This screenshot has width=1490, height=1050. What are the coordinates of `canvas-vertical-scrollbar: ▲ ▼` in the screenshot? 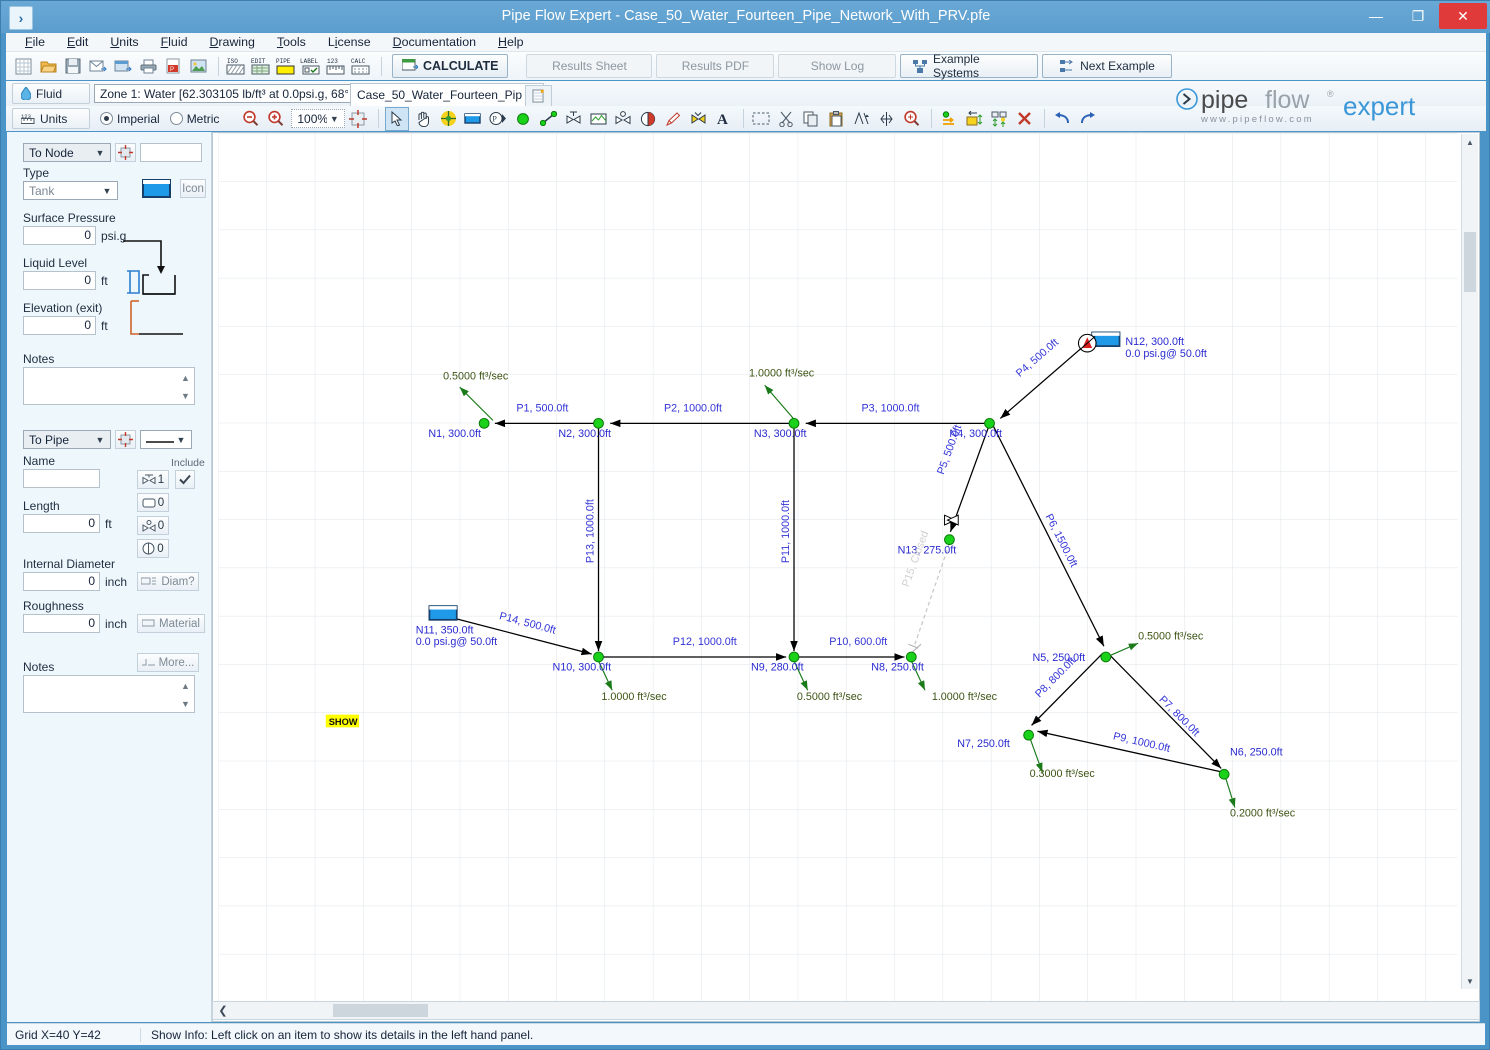 It's located at (1469, 561).